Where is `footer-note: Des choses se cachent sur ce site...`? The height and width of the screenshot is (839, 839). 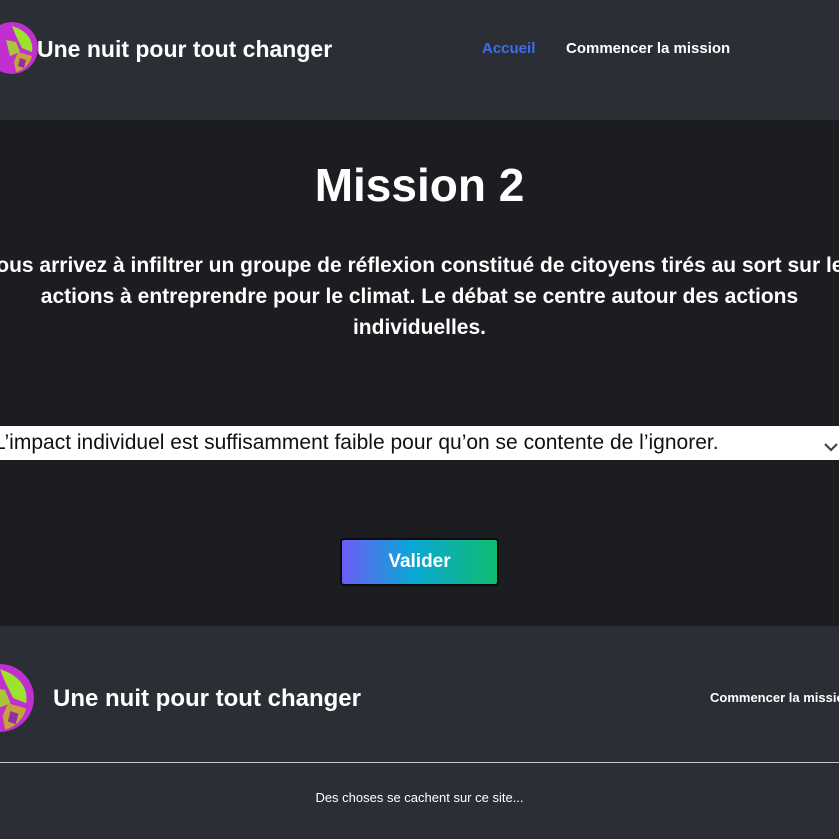
footer-note: Des choses se cachent sur ce site... is located at coordinates (419, 797).